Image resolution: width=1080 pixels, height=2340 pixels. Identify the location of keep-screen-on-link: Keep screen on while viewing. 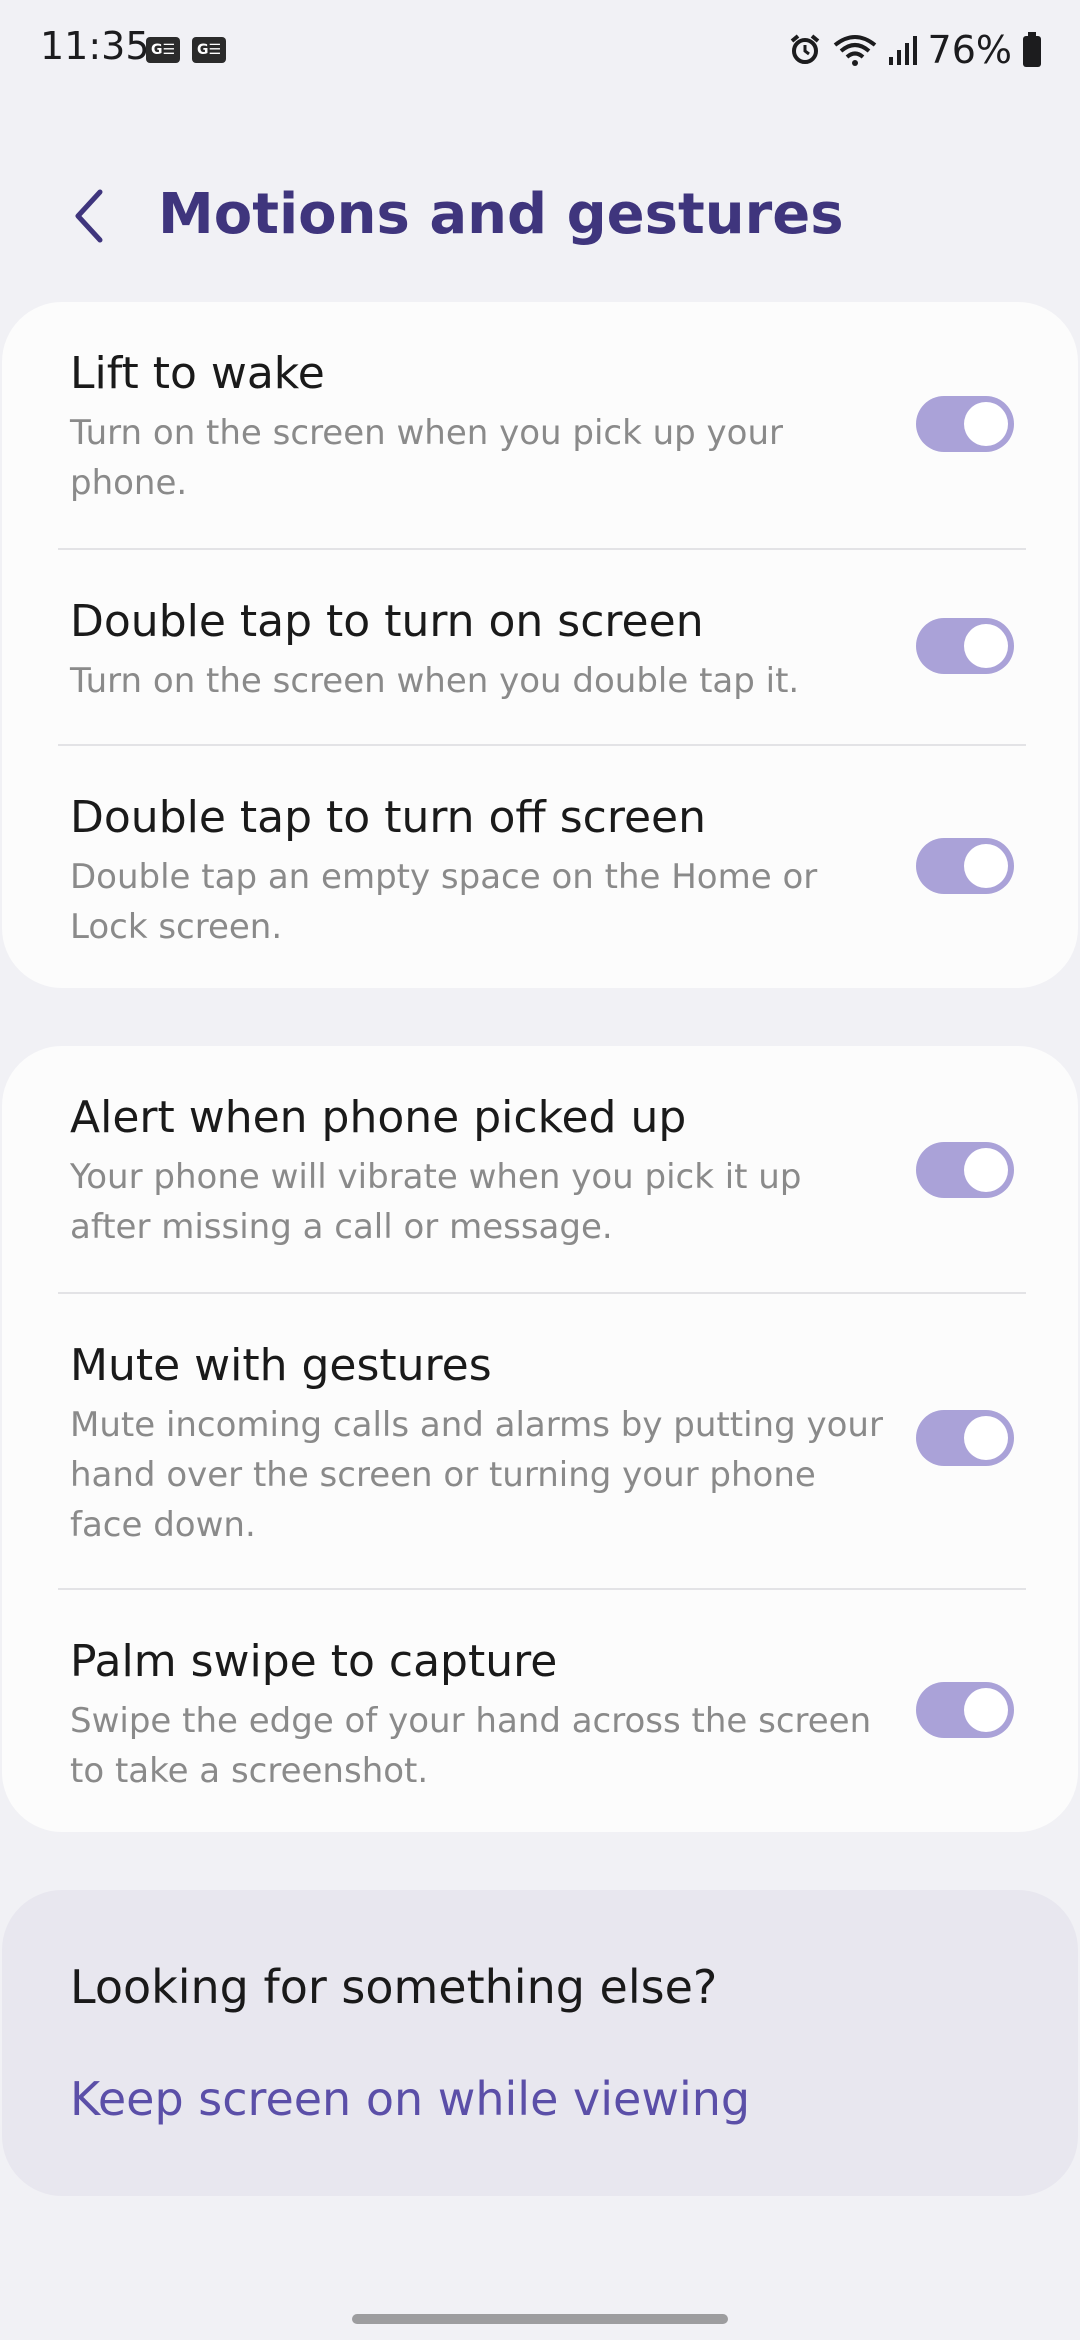
(410, 2099).